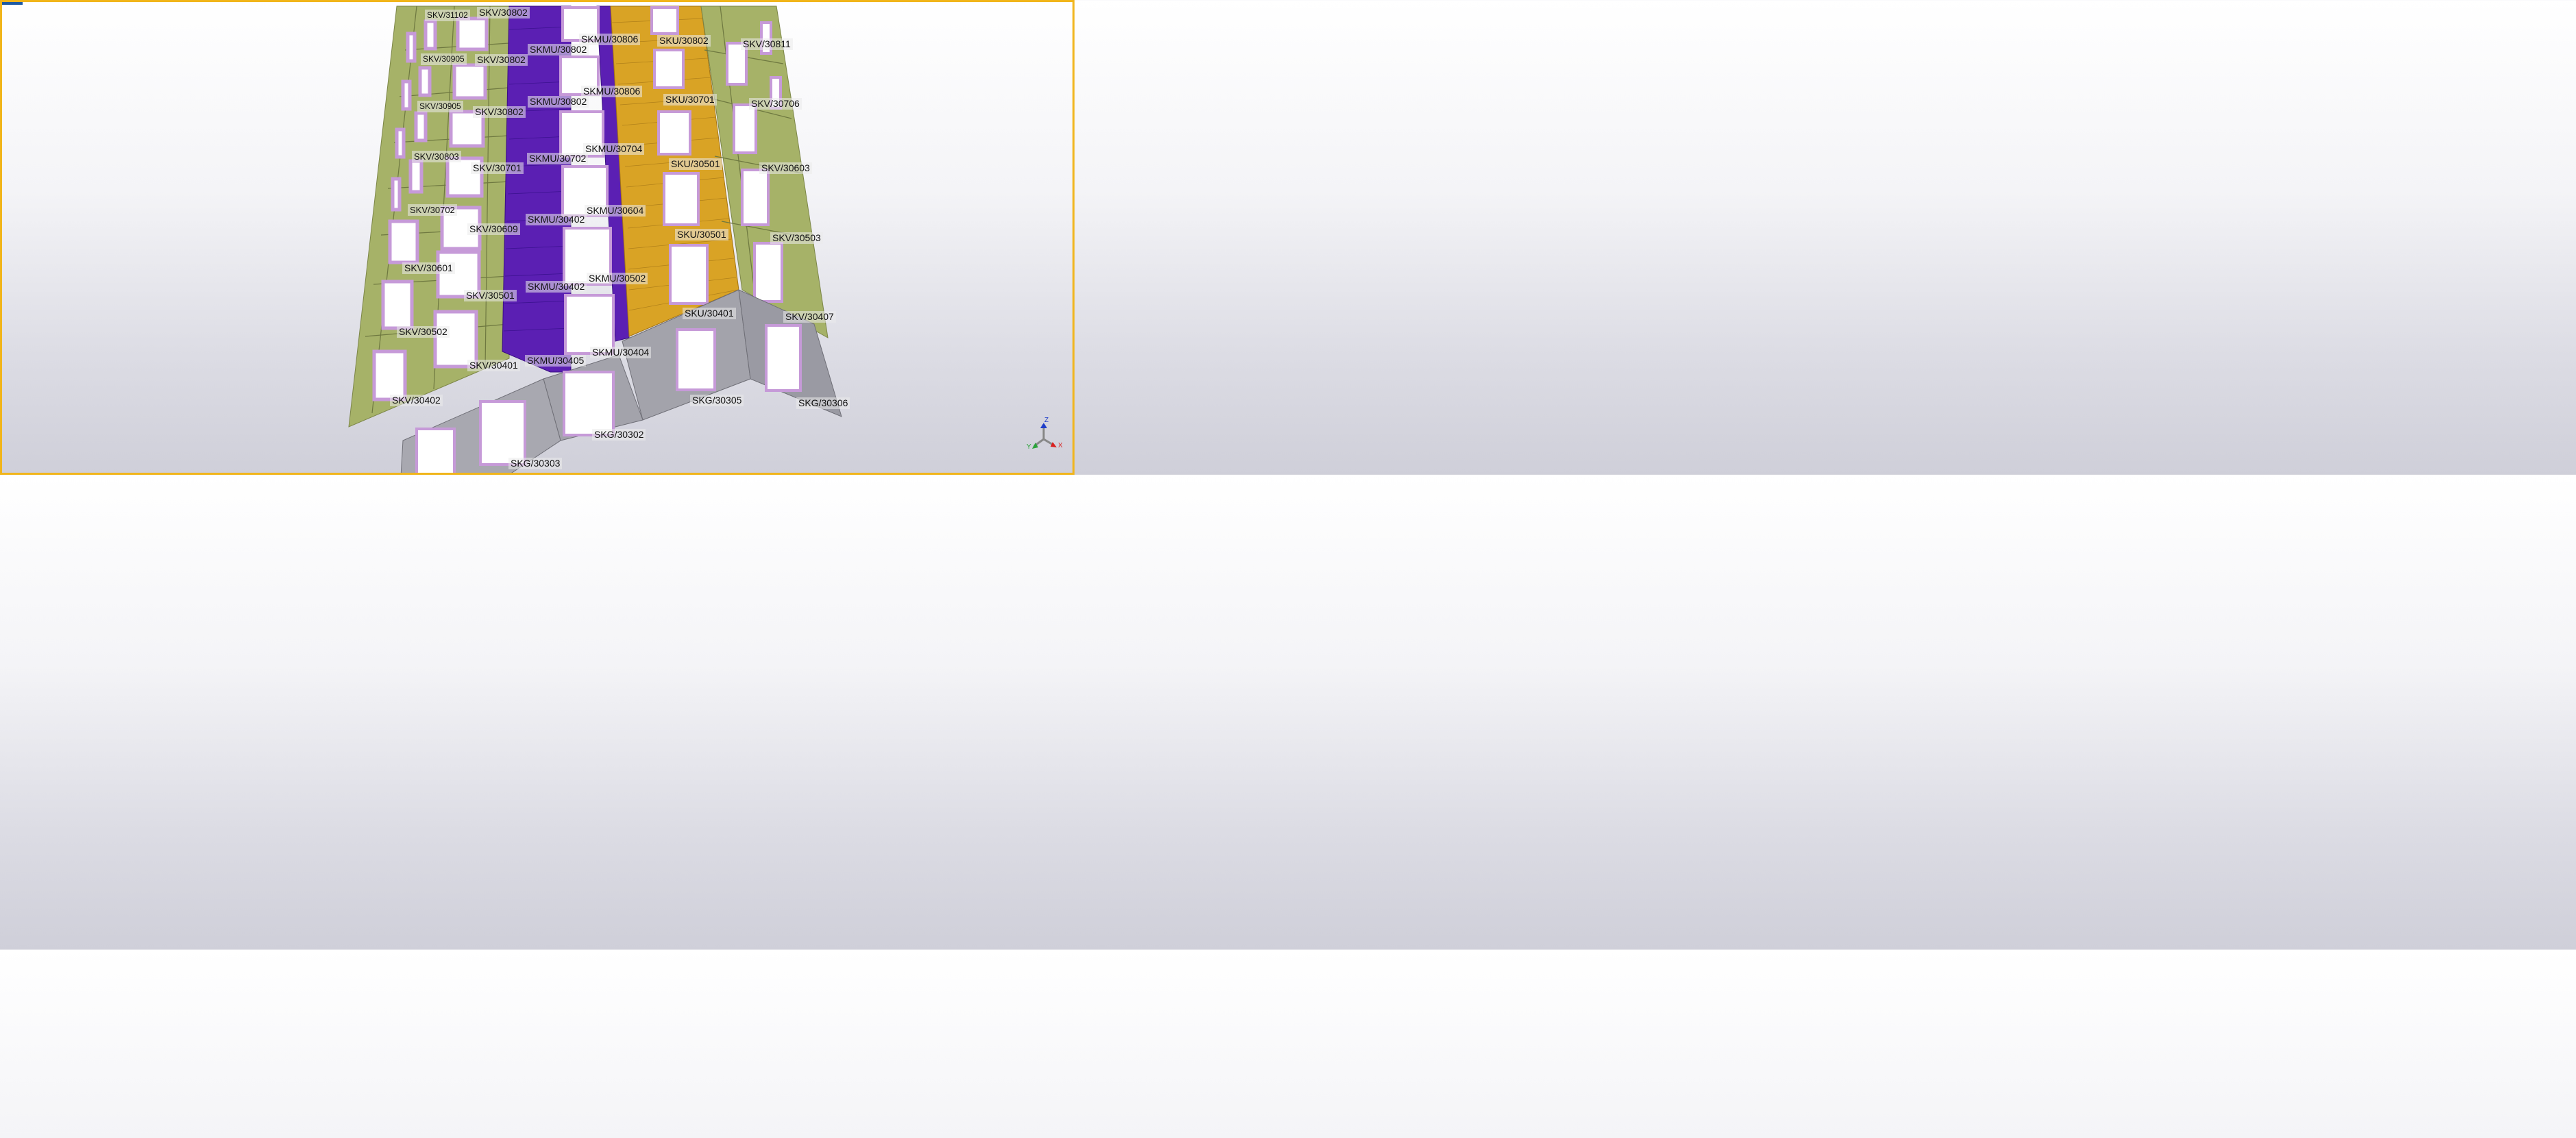  I want to click on element-label: SKG/30306, so click(823, 403).